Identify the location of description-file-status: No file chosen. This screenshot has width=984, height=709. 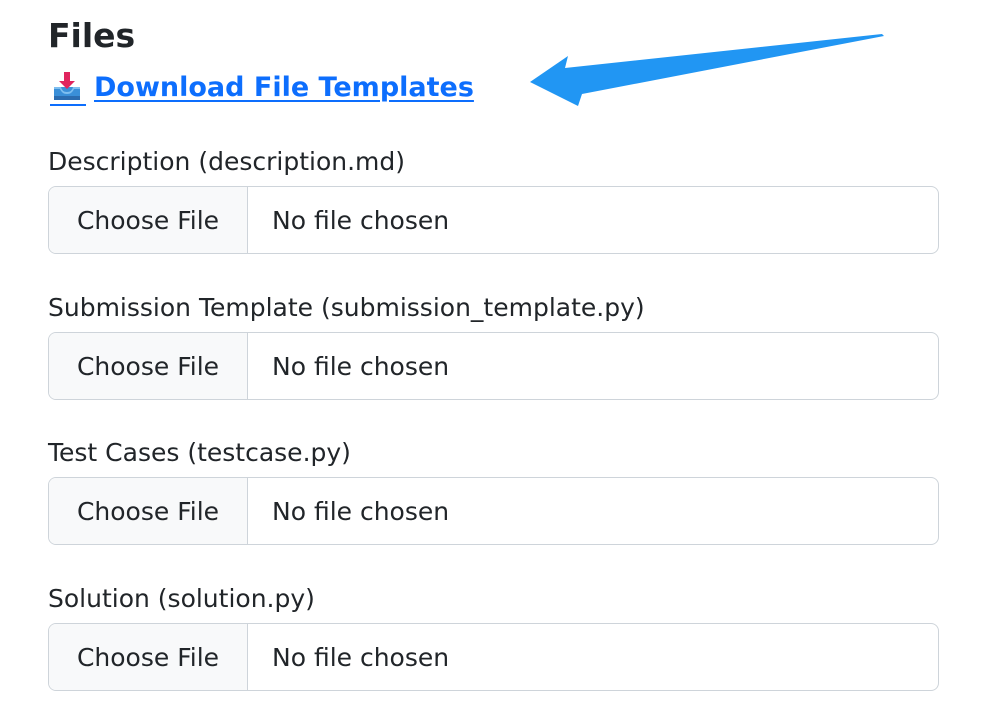
(361, 220).